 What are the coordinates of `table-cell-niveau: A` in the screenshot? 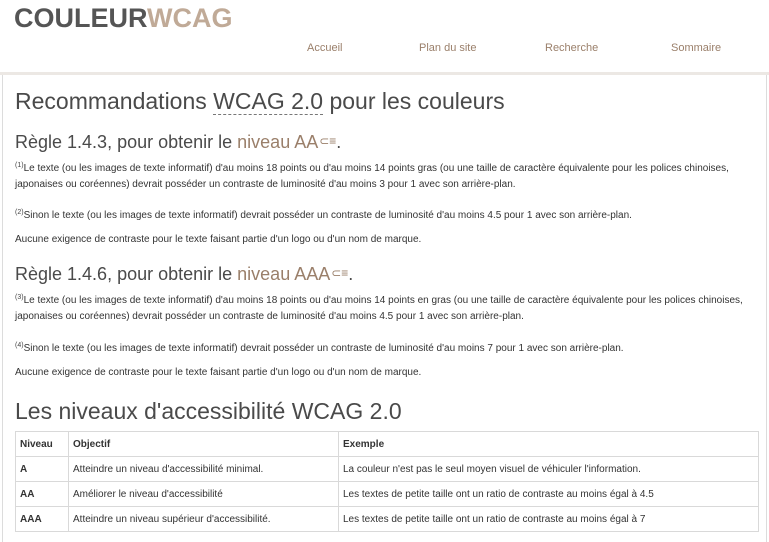 It's located at (42, 469).